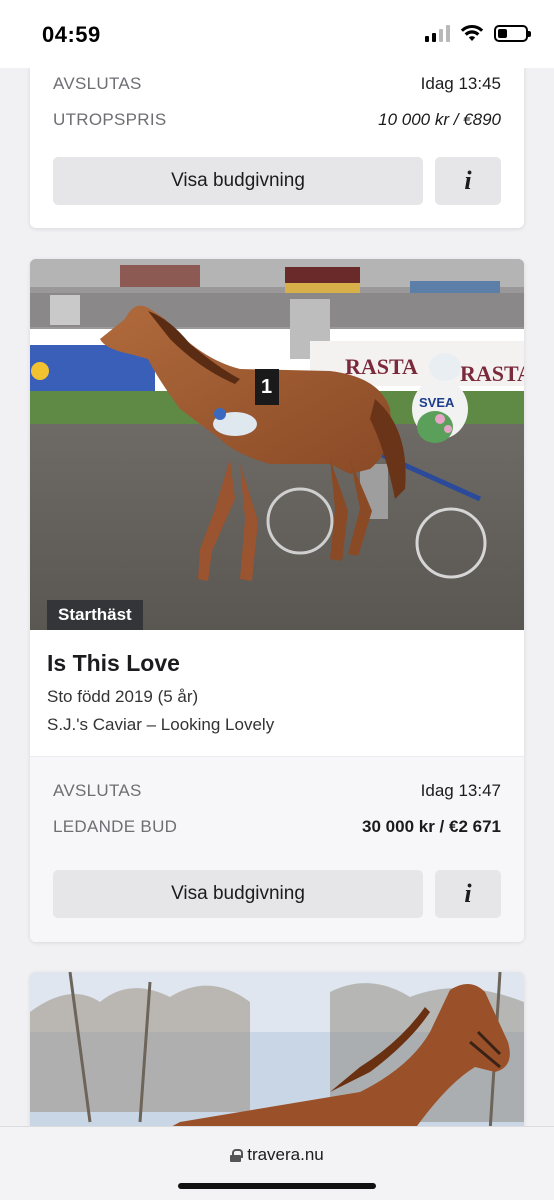 Image resolution: width=554 pixels, height=1200 pixels. I want to click on bib-number-text: 1, so click(266, 387).